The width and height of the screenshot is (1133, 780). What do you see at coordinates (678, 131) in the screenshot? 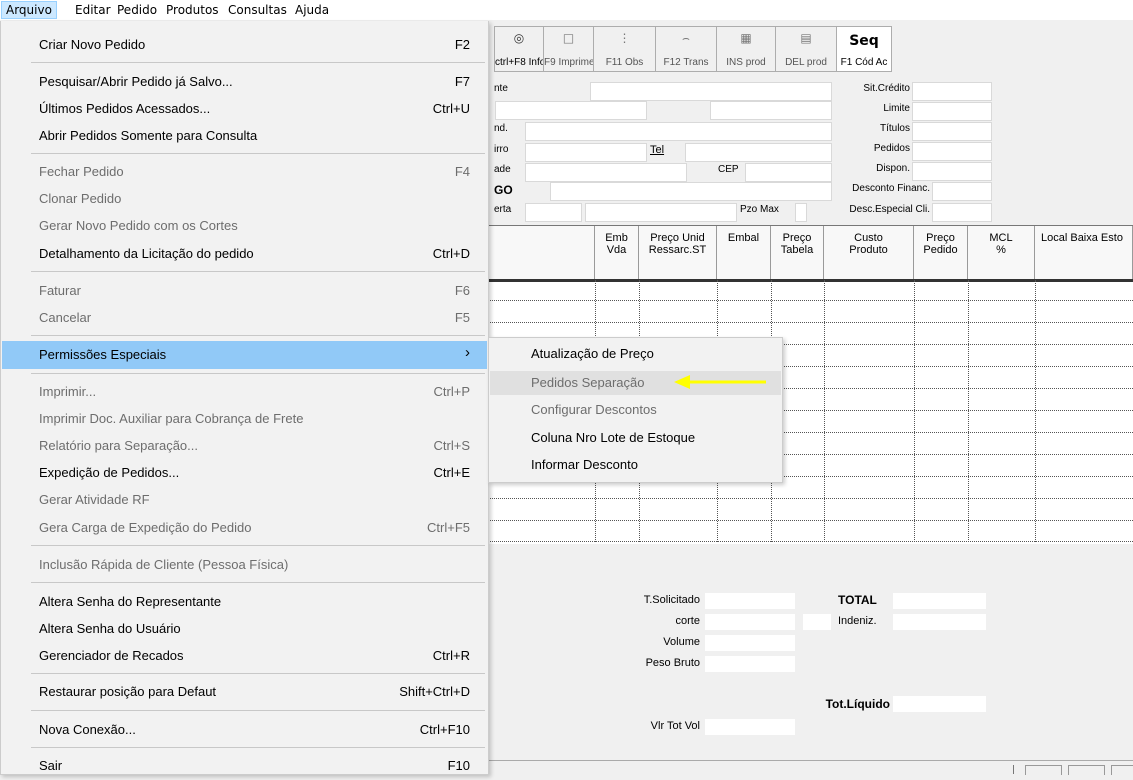
I see `endereco-field` at bounding box center [678, 131].